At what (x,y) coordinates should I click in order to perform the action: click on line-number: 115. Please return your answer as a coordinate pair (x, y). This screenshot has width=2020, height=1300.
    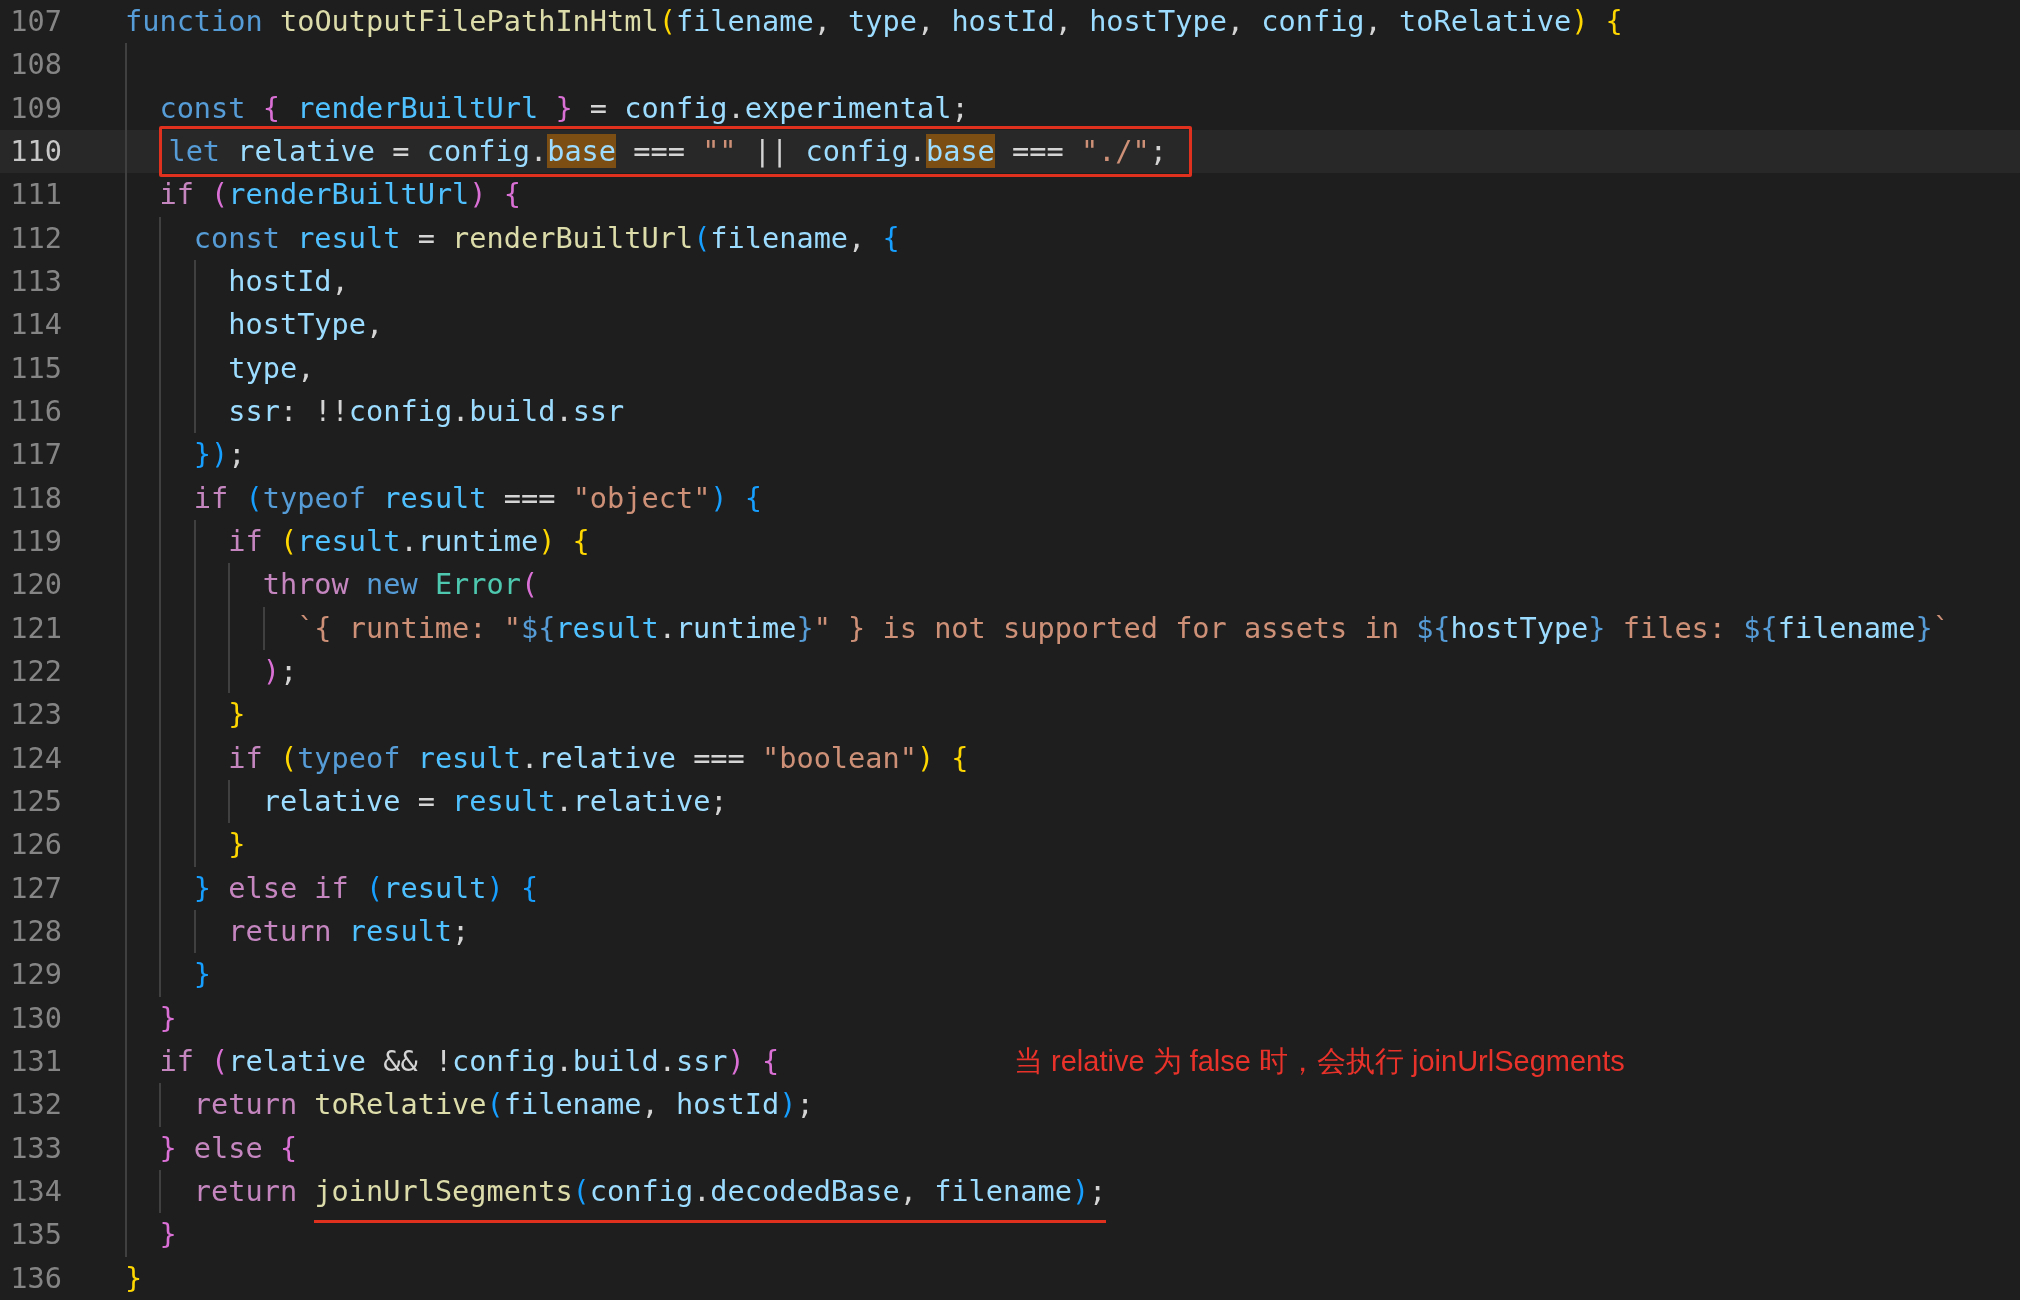
    Looking at the image, I should click on (35, 368).